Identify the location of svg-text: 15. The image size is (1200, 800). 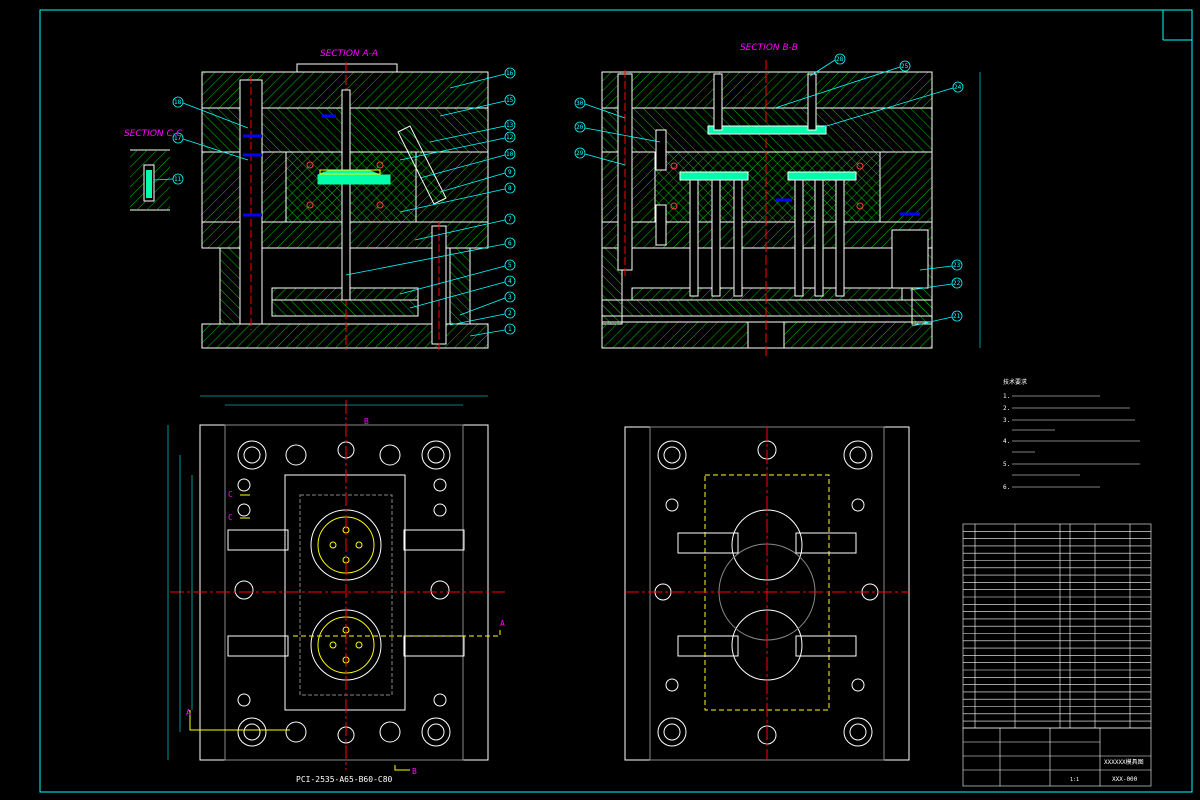
(510, 100).